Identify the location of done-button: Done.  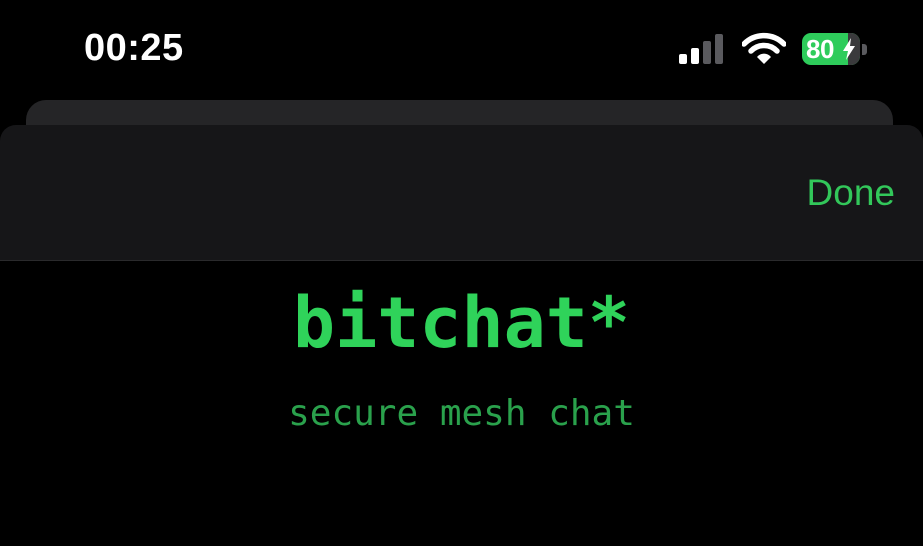
(851, 193).